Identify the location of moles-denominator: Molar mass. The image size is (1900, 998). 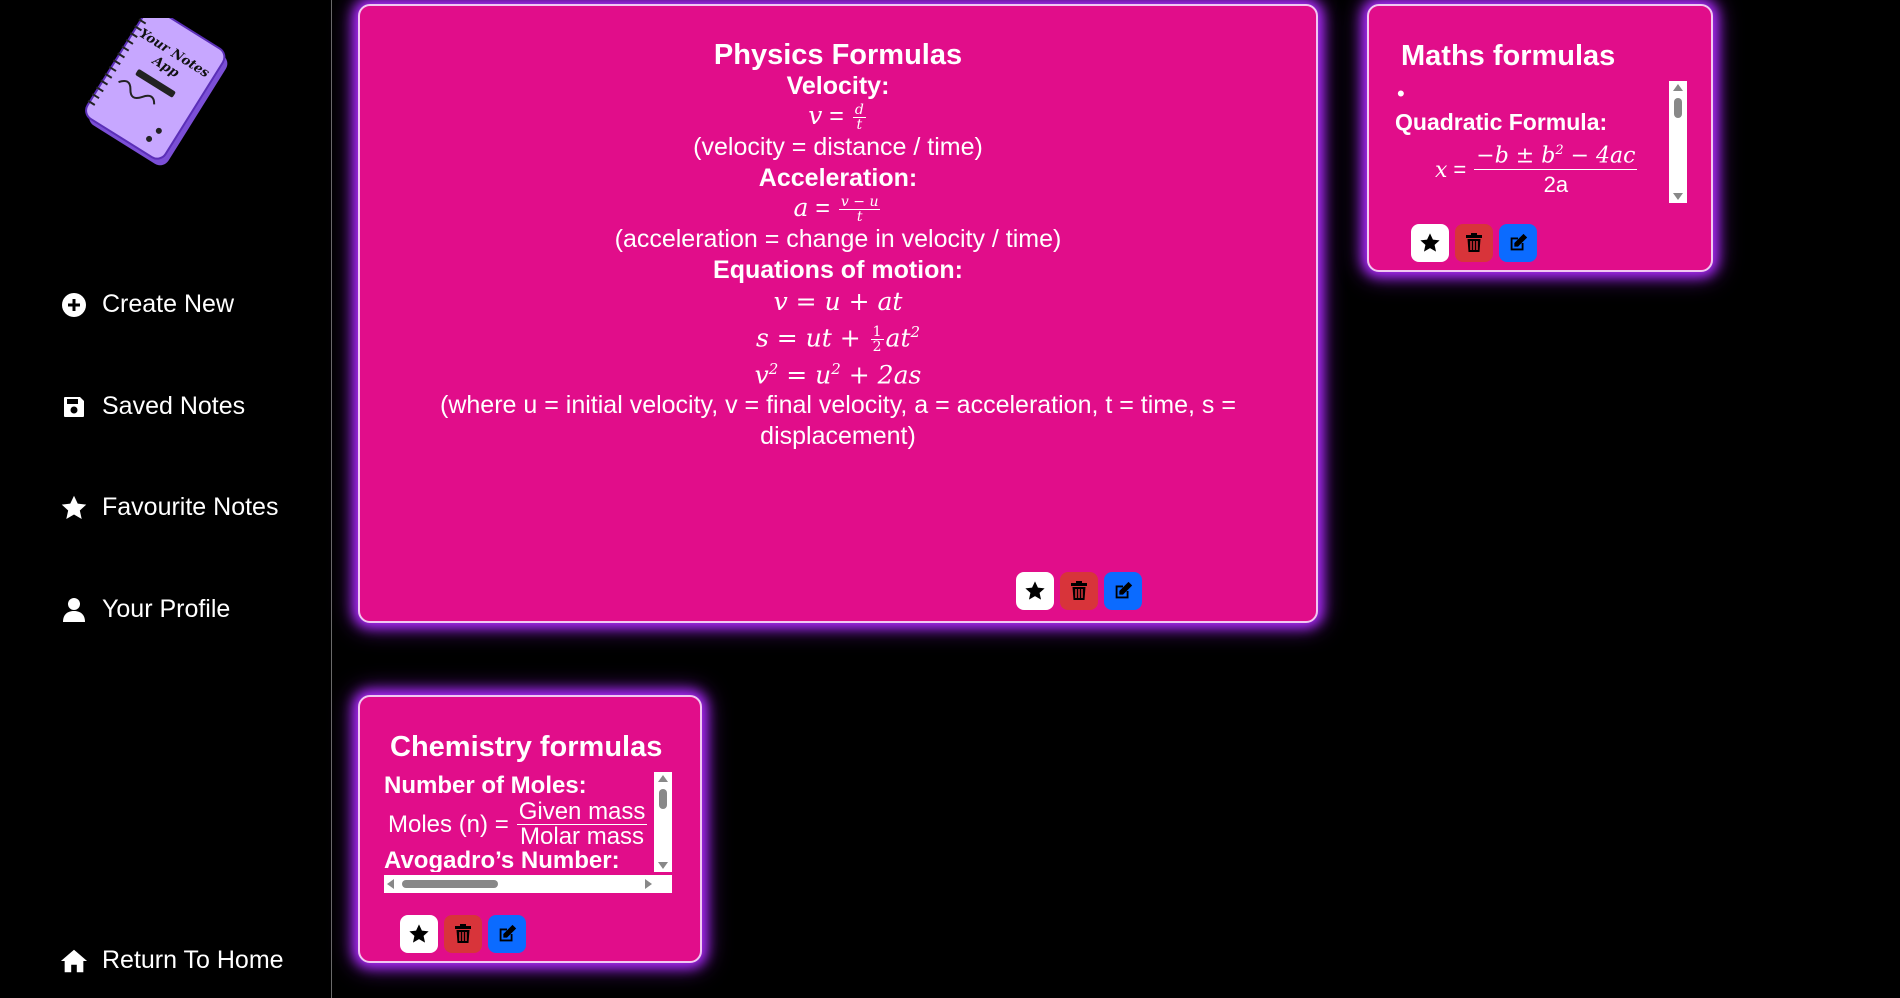
(582, 836).